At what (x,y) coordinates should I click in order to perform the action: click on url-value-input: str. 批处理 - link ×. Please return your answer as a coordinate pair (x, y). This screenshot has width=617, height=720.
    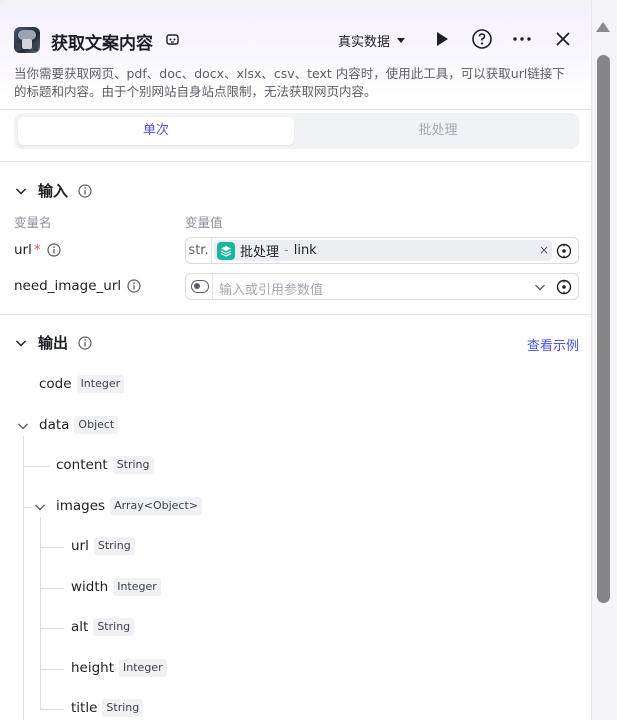
    Looking at the image, I should click on (382, 250).